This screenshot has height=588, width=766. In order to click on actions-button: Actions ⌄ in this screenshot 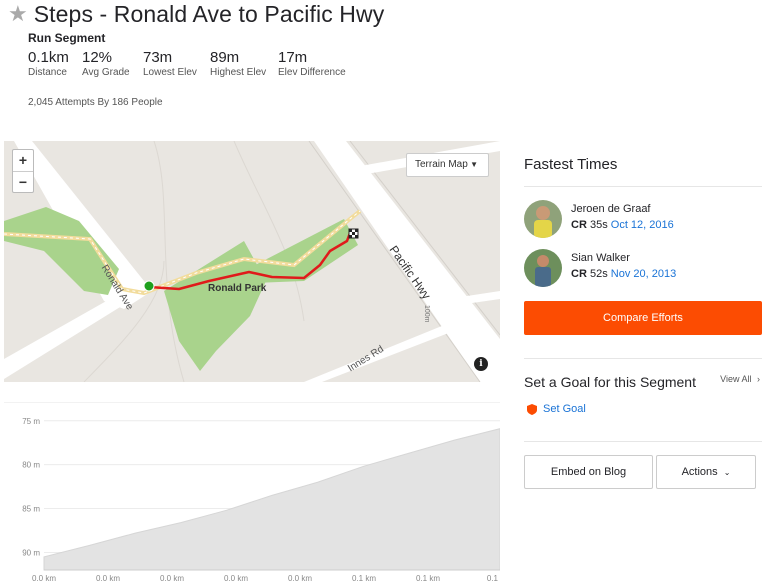, I will do `click(706, 472)`.